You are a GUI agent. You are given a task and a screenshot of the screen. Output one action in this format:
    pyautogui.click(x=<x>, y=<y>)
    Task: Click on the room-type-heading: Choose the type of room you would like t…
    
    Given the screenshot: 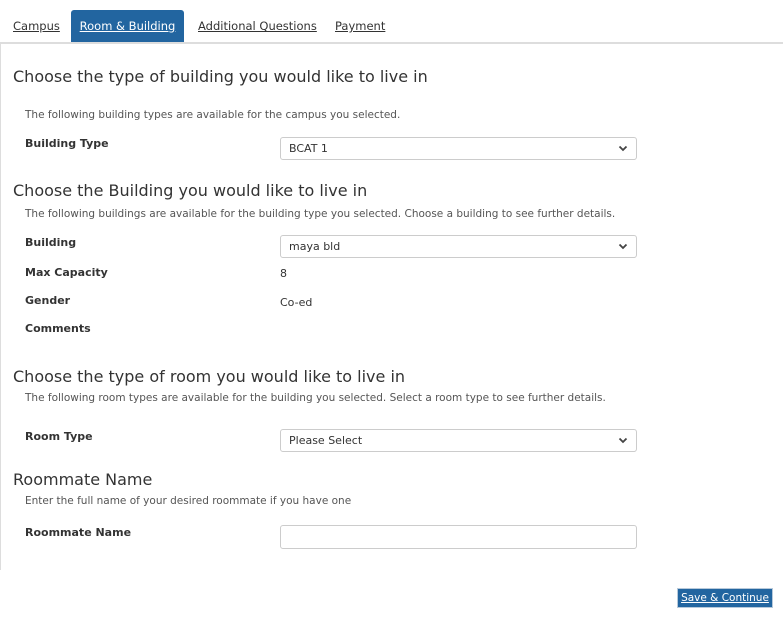 What is the action you would take?
    pyautogui.click(x=209, y=376)
    